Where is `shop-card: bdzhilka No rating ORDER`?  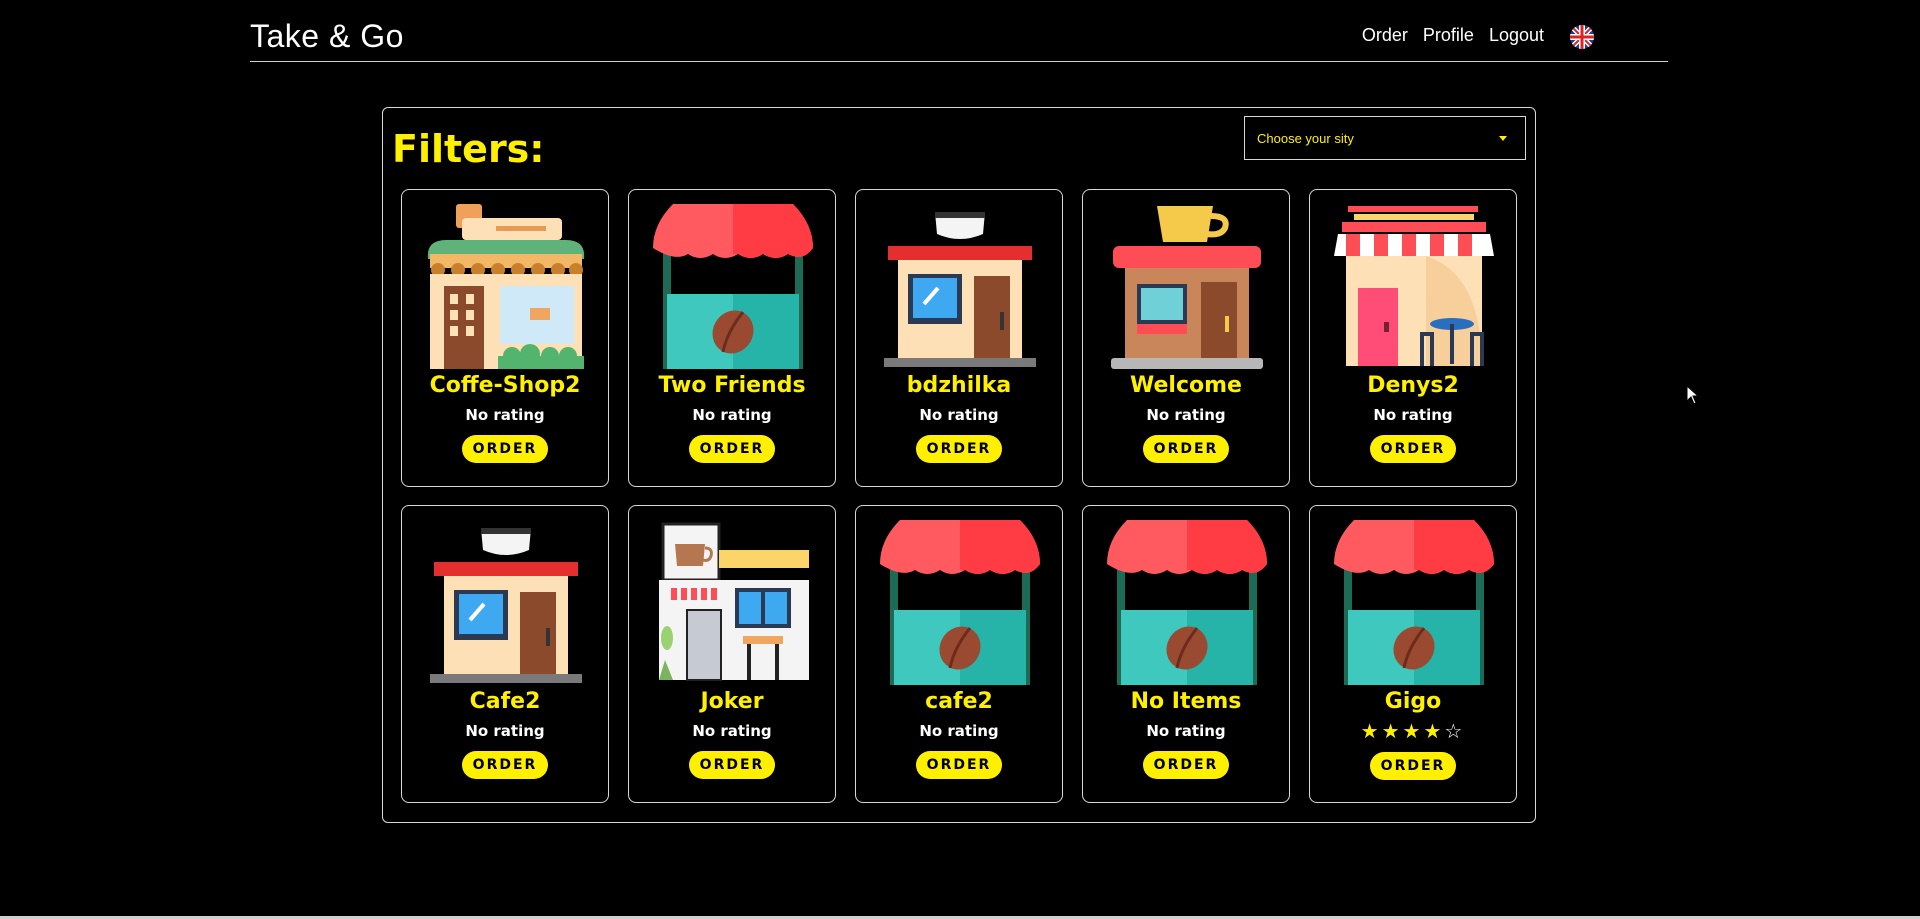
shop-card: bdzhilka No rating ORDER is located at coordinates (959, 338).